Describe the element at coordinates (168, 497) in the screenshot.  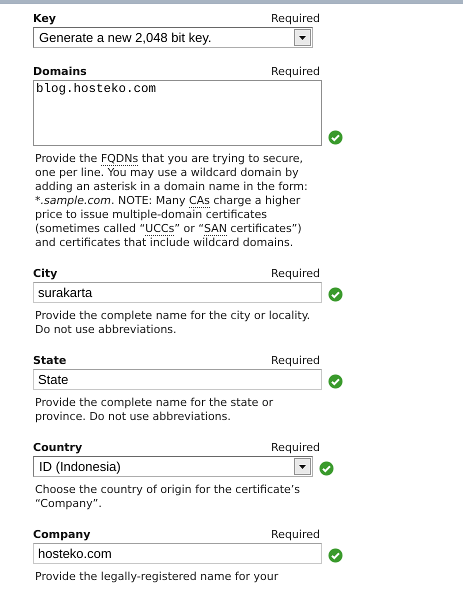
I see `help-text: Choose the country of origin for the certificate’s “Company”.` at that location.